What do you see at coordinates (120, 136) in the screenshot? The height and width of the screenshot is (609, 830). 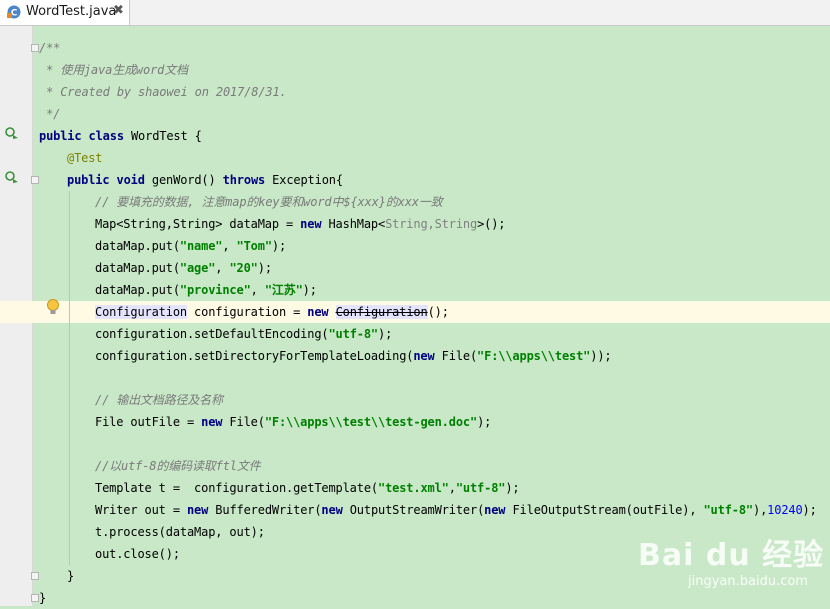 I see `code-line: public class WordTest {` at bounding box center [120, 136].